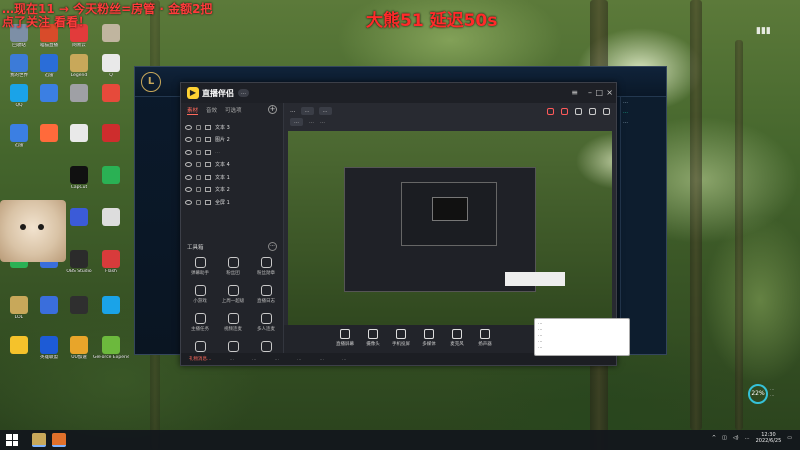 Image resolution: width=800 pixels, height=450 pixels. I want to click on toolbox-more-button: ···, so click(272, 246).